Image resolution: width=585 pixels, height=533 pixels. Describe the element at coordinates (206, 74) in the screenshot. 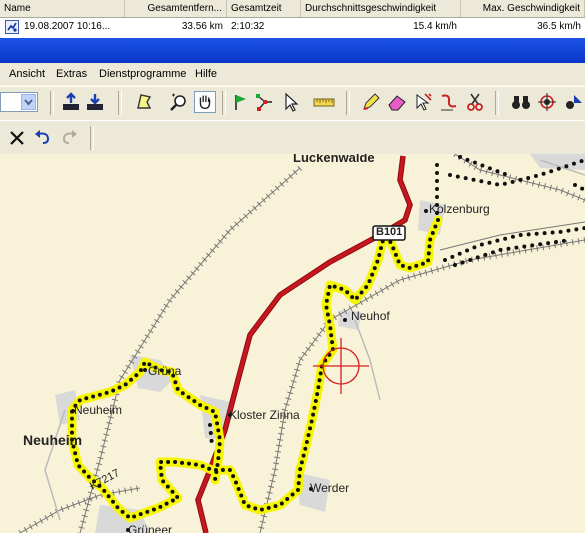

I see `menu-hilfe: Hilfe` at that location.